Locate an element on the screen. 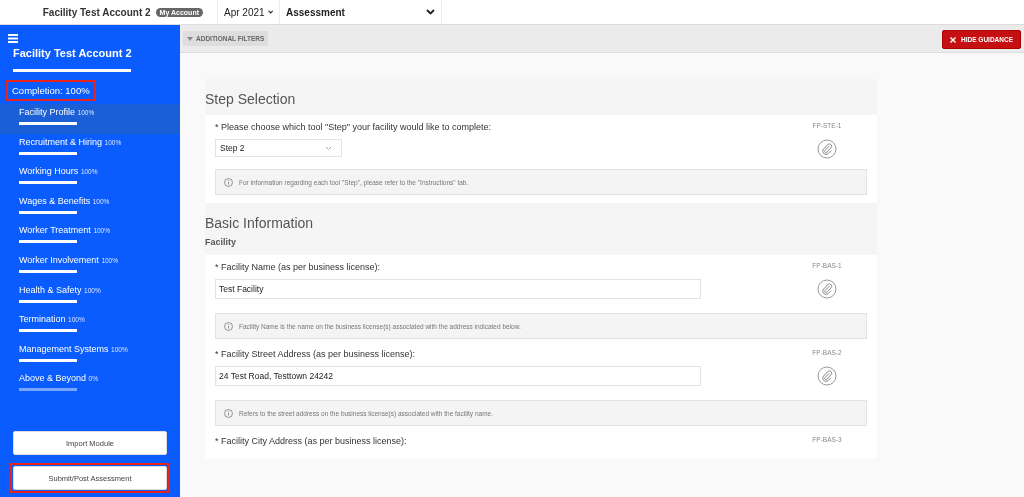 This screenshot has height=497, width=1024. question-label: * Facility Name (as per business license): is located at coordinates (298, 267).